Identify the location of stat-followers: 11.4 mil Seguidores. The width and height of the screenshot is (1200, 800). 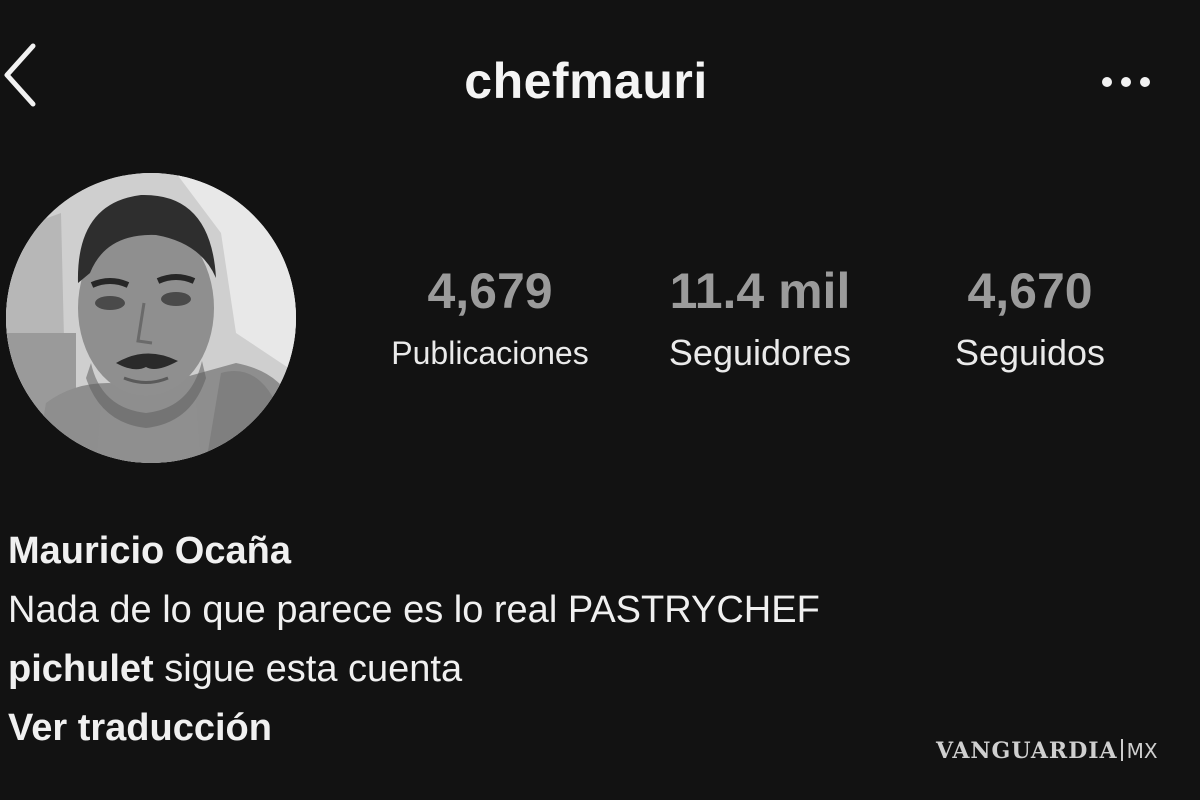
(760, 322).